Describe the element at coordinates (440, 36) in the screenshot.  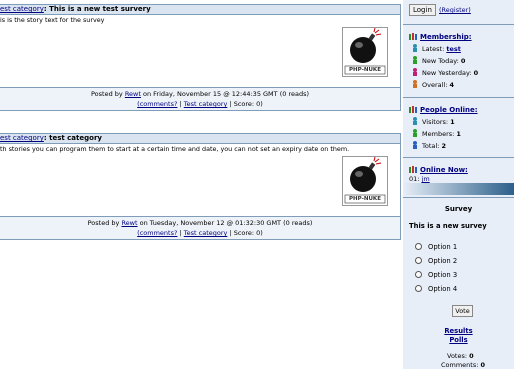
I see `membership-heading: Membership:` at that location.